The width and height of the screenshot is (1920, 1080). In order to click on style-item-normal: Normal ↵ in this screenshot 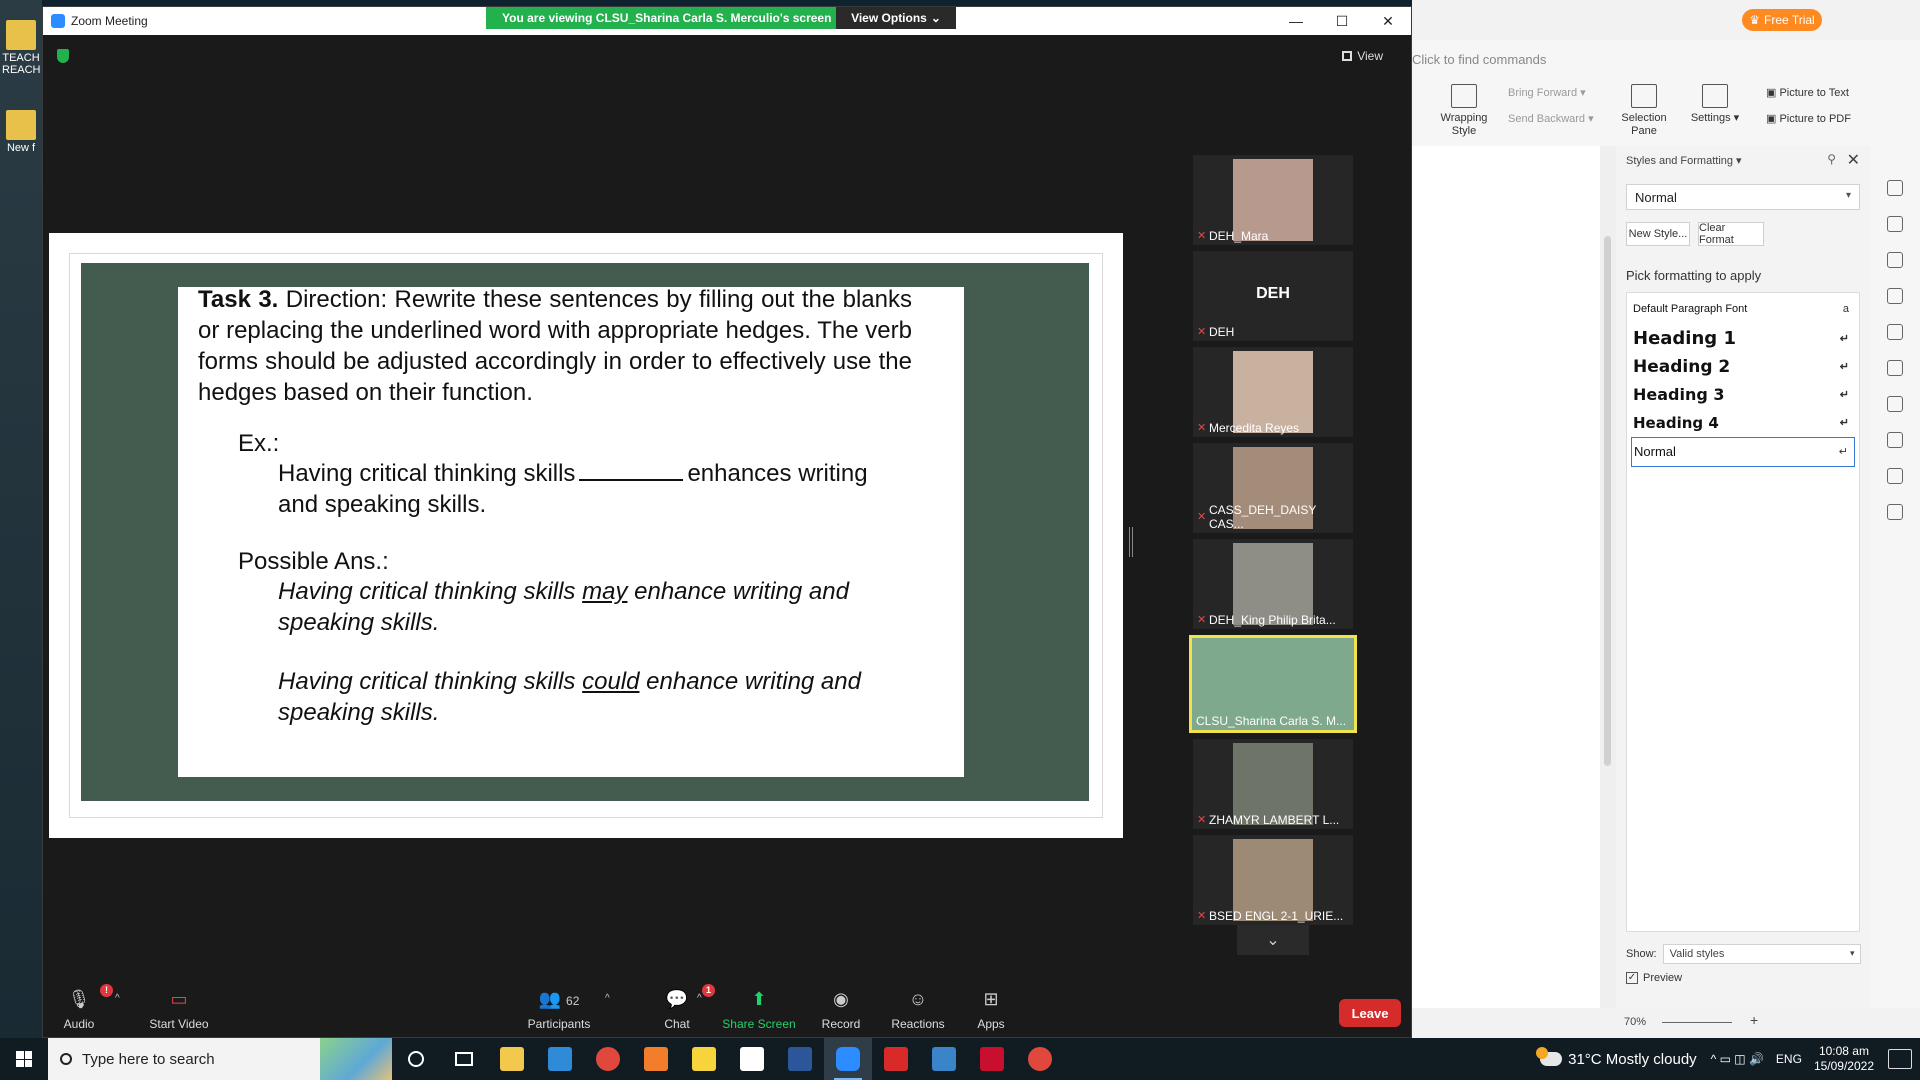, I will do `click(1743, 452)`.